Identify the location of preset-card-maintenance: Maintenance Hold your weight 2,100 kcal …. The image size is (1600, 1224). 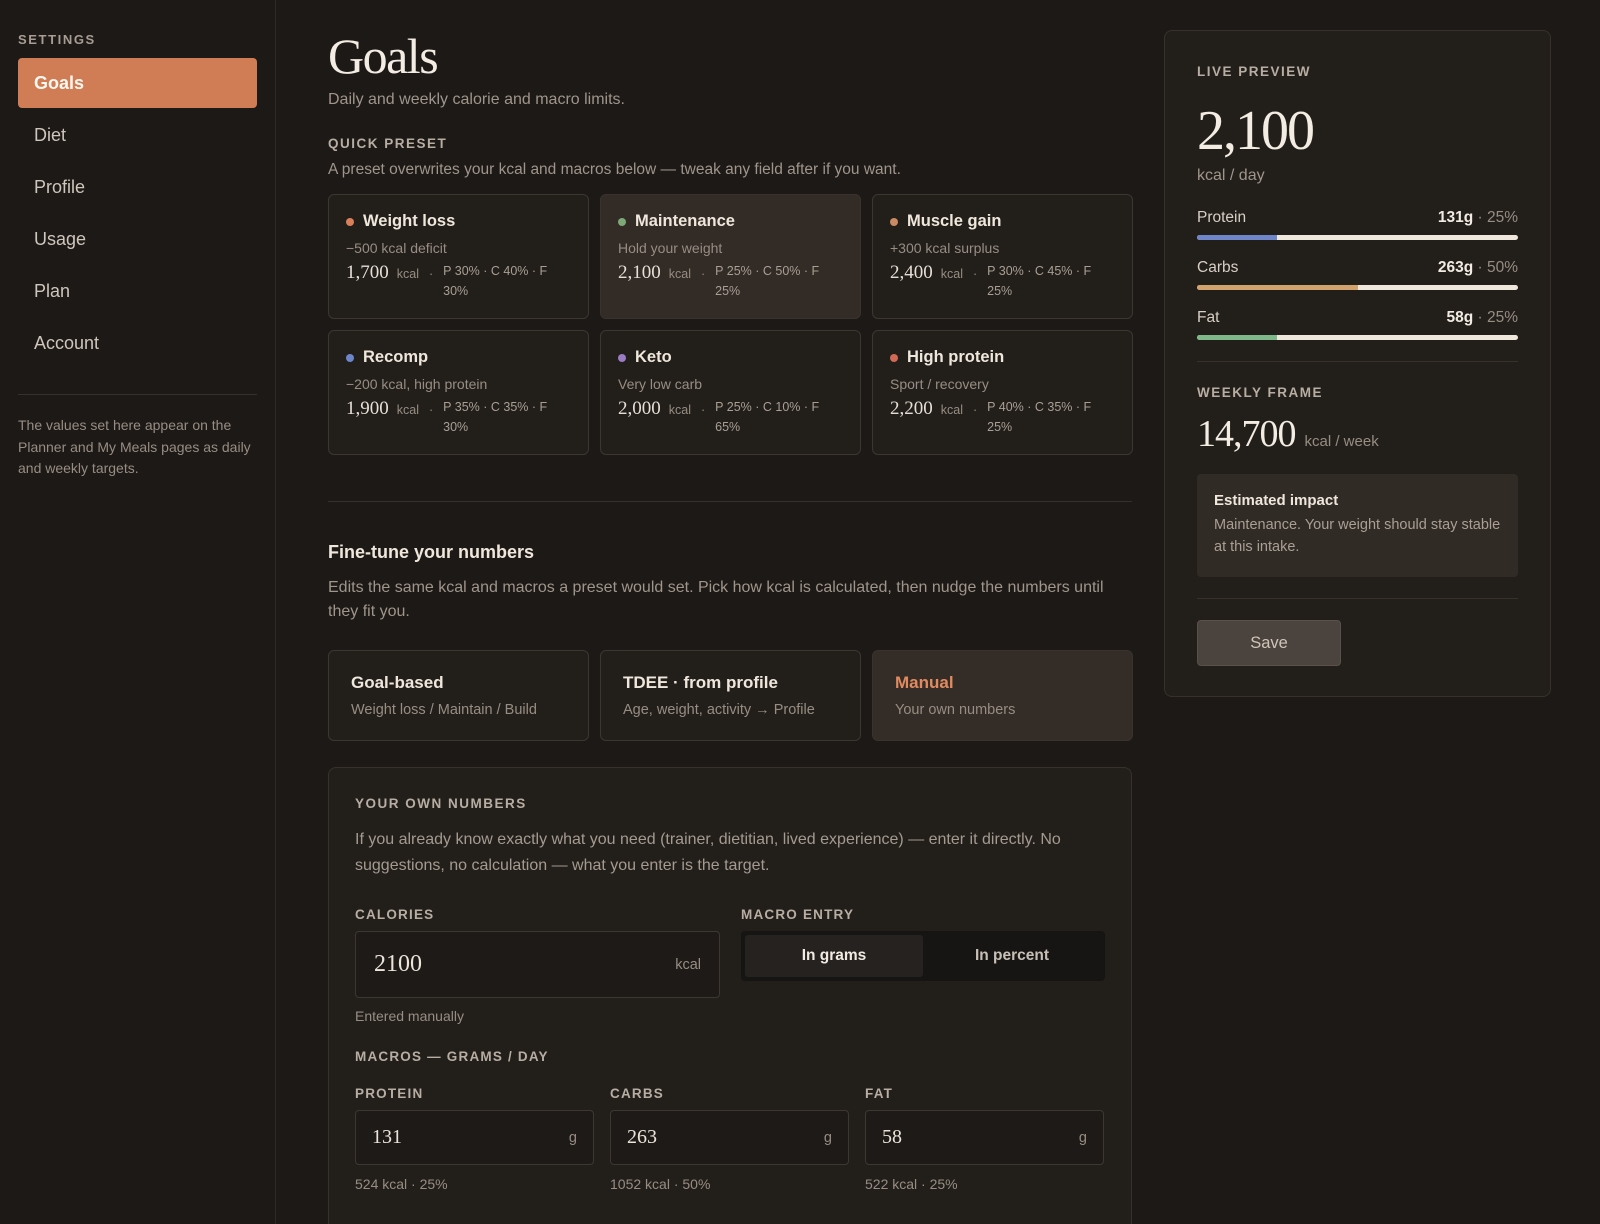
(730, 256).